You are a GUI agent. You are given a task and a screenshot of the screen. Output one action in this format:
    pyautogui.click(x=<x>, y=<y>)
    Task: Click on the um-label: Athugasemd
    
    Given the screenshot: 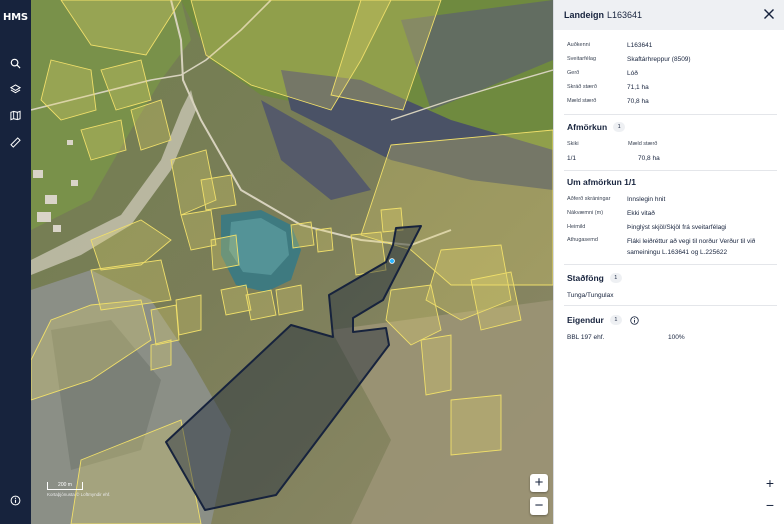 What is the action you would take?
    pyautogui.click(x=582, y=240)
    